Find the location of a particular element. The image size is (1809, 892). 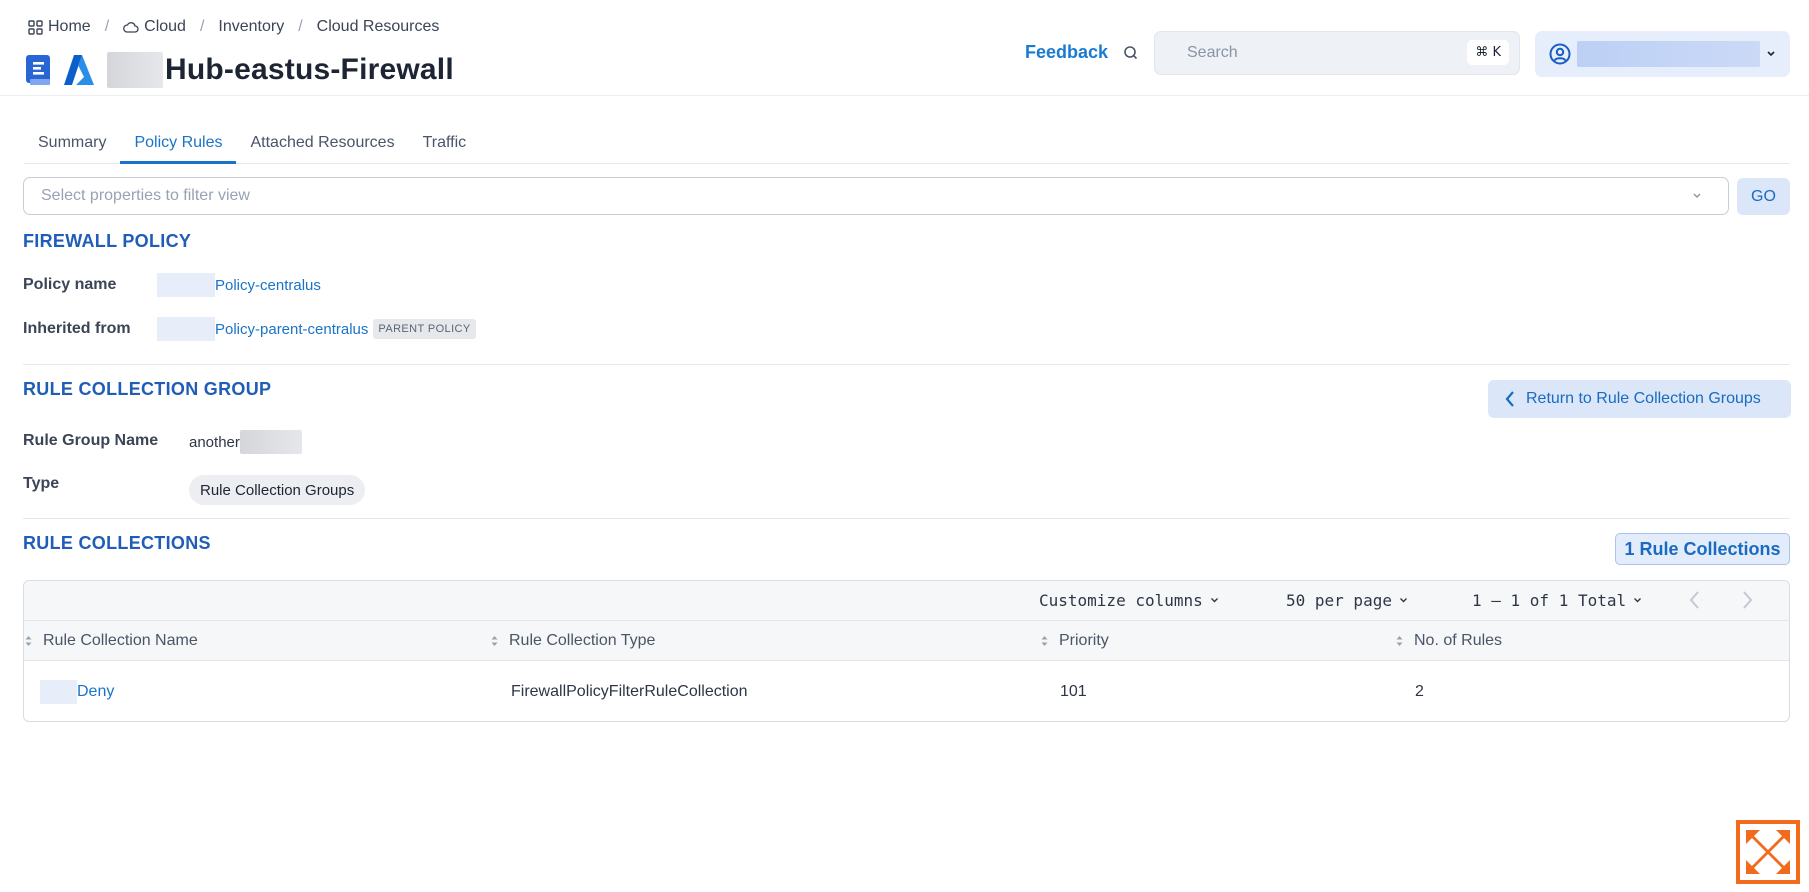

inherited-from-value: Policy-parent-centralus PARENT POLICY is located at coordinates (316, 329).